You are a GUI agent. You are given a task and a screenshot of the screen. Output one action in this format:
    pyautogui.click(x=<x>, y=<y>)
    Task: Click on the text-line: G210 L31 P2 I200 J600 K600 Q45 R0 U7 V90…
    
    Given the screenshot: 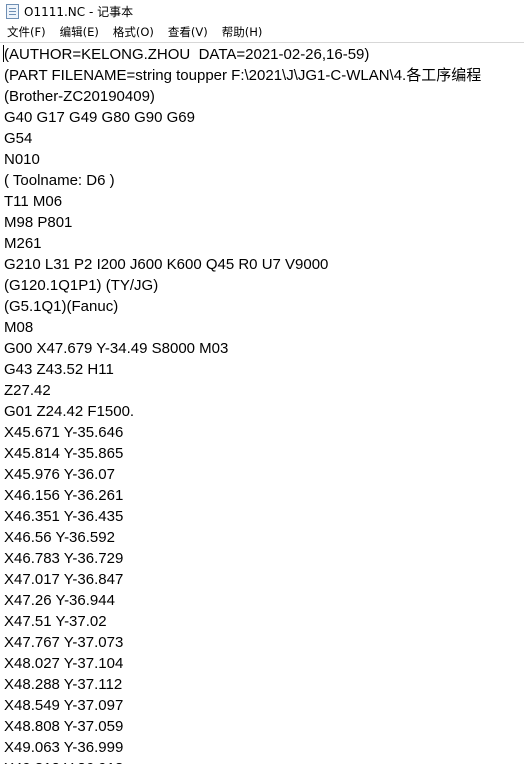 What is the action you would take?
    pyautogui.click(x=262, y=264)
    